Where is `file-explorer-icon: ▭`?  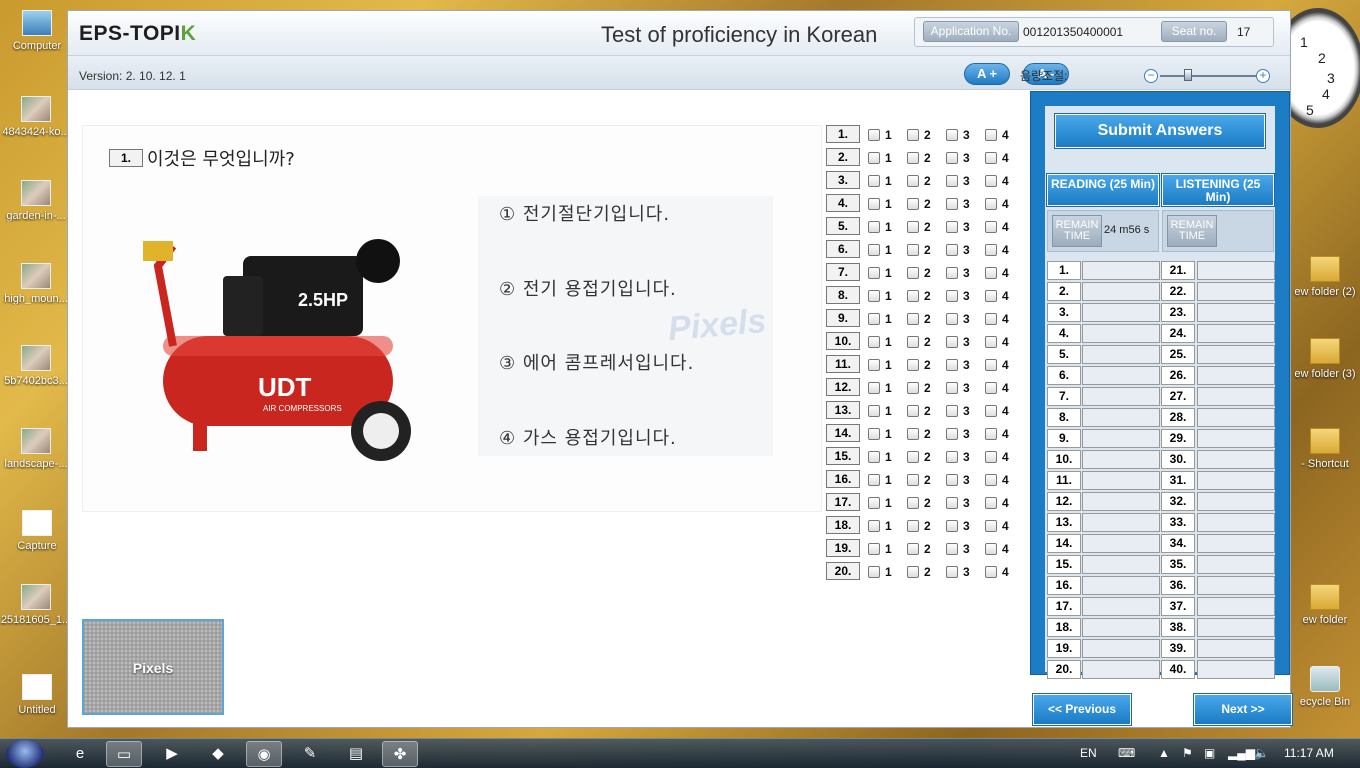
file-explorer-icon: ▭ is located at coordinates (124, 754).